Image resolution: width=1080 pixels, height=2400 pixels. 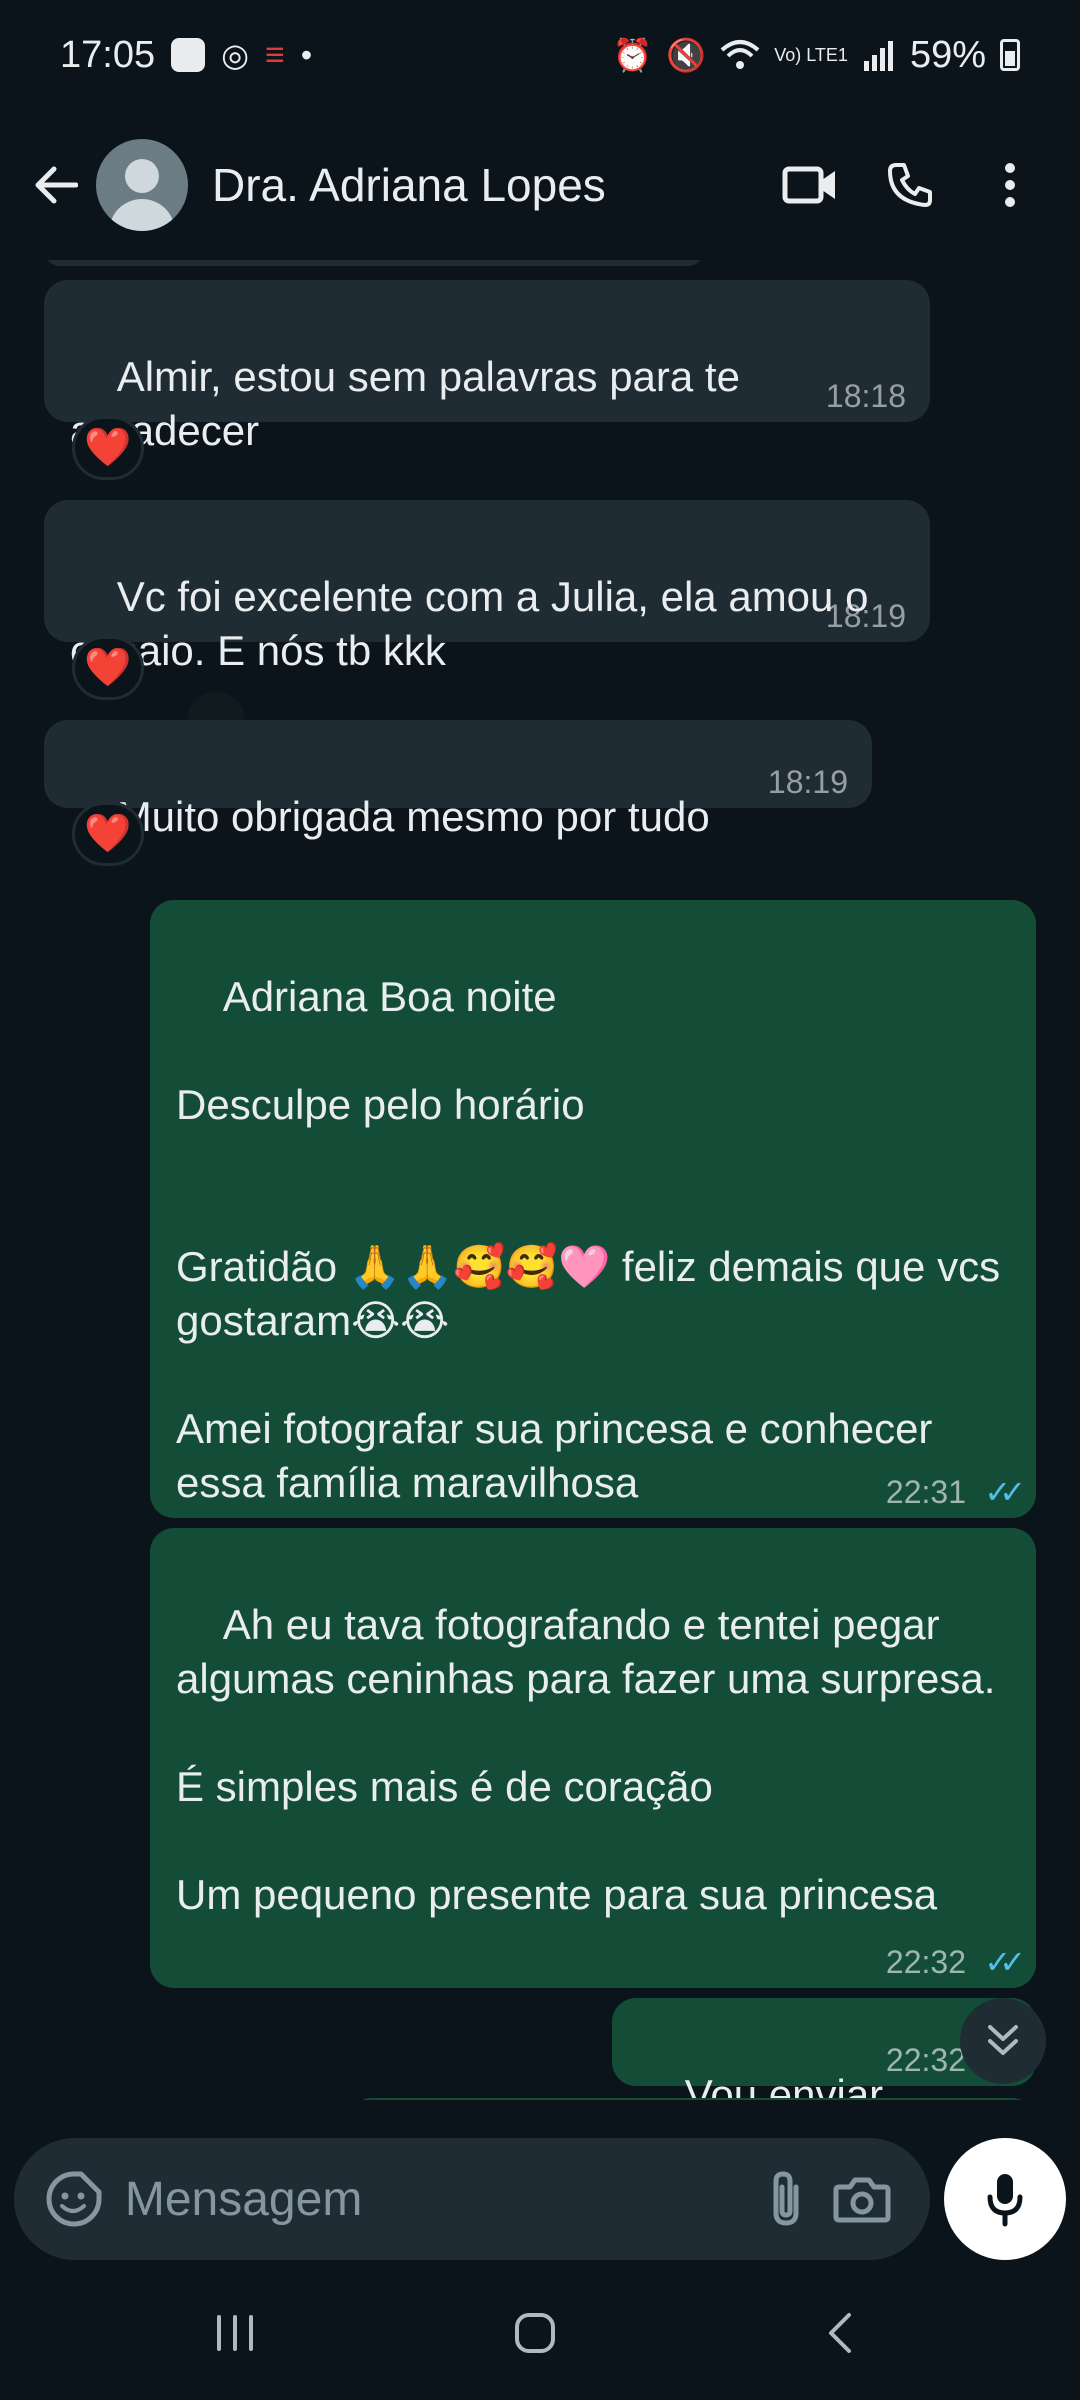 What do you see at coordinates (486, 185) in the screenshot?
I see `contact-name: Dra. Adriana Lopes` at bounding box center [486, 185].